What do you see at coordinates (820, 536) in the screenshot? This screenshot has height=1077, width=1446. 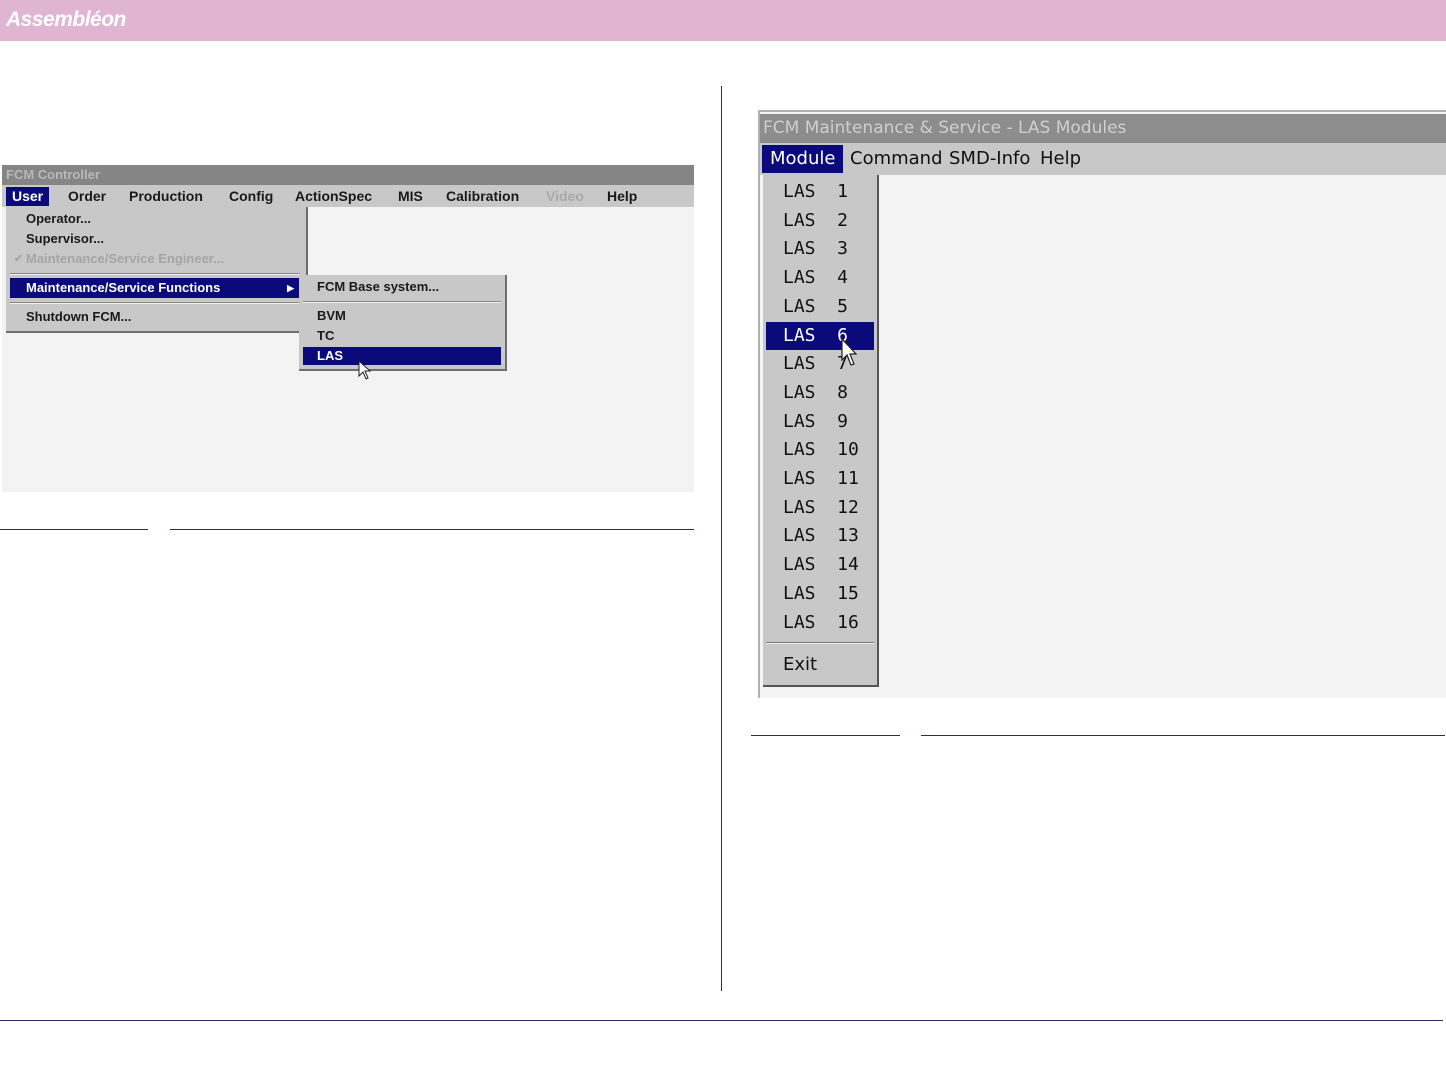 I see `menu-item-las-13: LAS 13` at bounding box center [820, 536].